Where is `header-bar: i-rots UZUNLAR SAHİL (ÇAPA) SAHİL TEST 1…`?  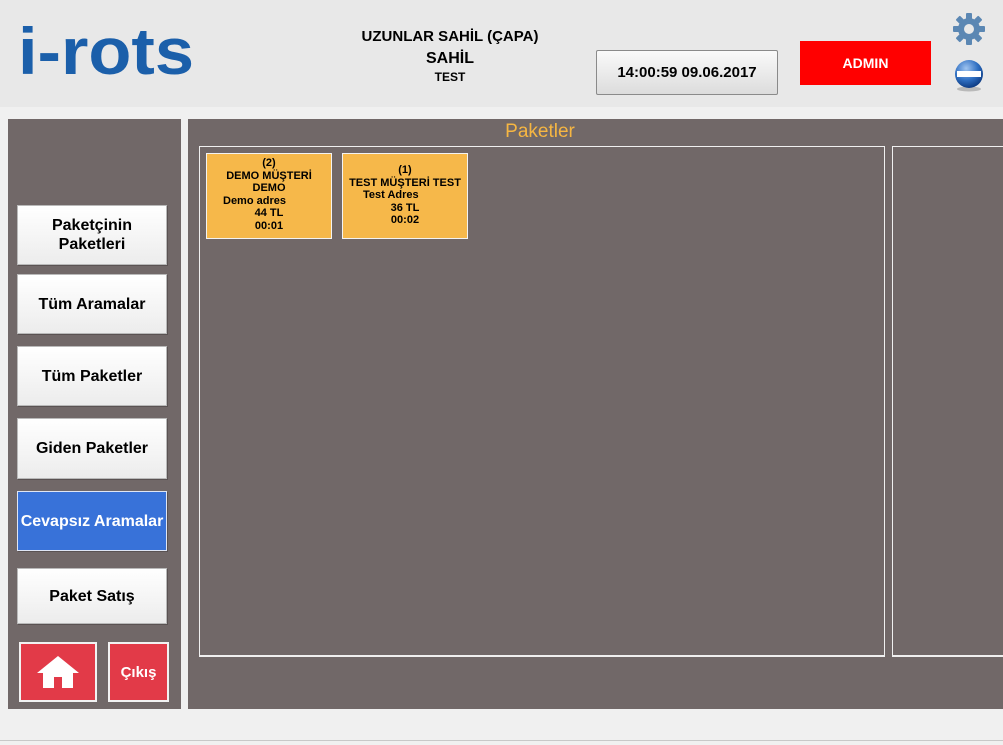 header-bar: i-rots UZUNLAR SAHİL (ÇAPA) SAHİL TEST 1… is located at coordinates (501, 53).